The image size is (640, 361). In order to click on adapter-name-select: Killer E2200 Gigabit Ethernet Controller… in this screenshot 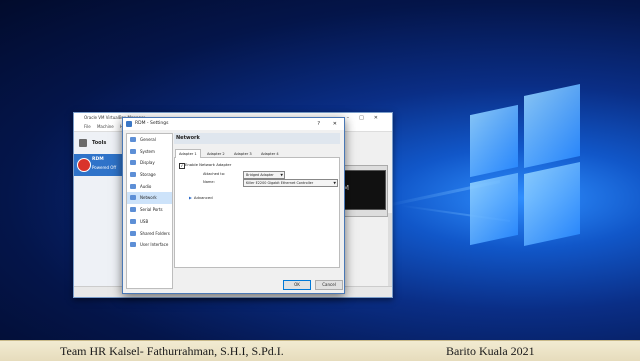, I will do `click(290, 183)`.